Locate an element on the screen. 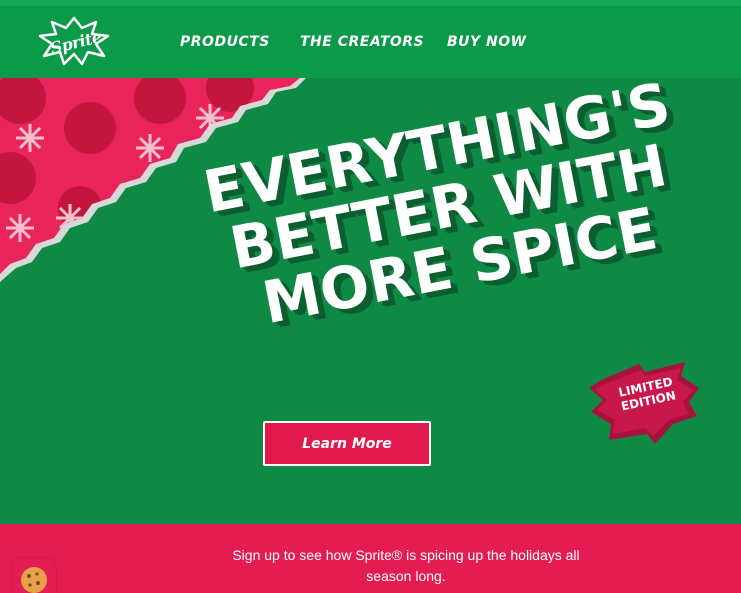 This screenshot has height=593, width=741. nav-the-creators: THE CREATORS is located at coordinates (362, 42).